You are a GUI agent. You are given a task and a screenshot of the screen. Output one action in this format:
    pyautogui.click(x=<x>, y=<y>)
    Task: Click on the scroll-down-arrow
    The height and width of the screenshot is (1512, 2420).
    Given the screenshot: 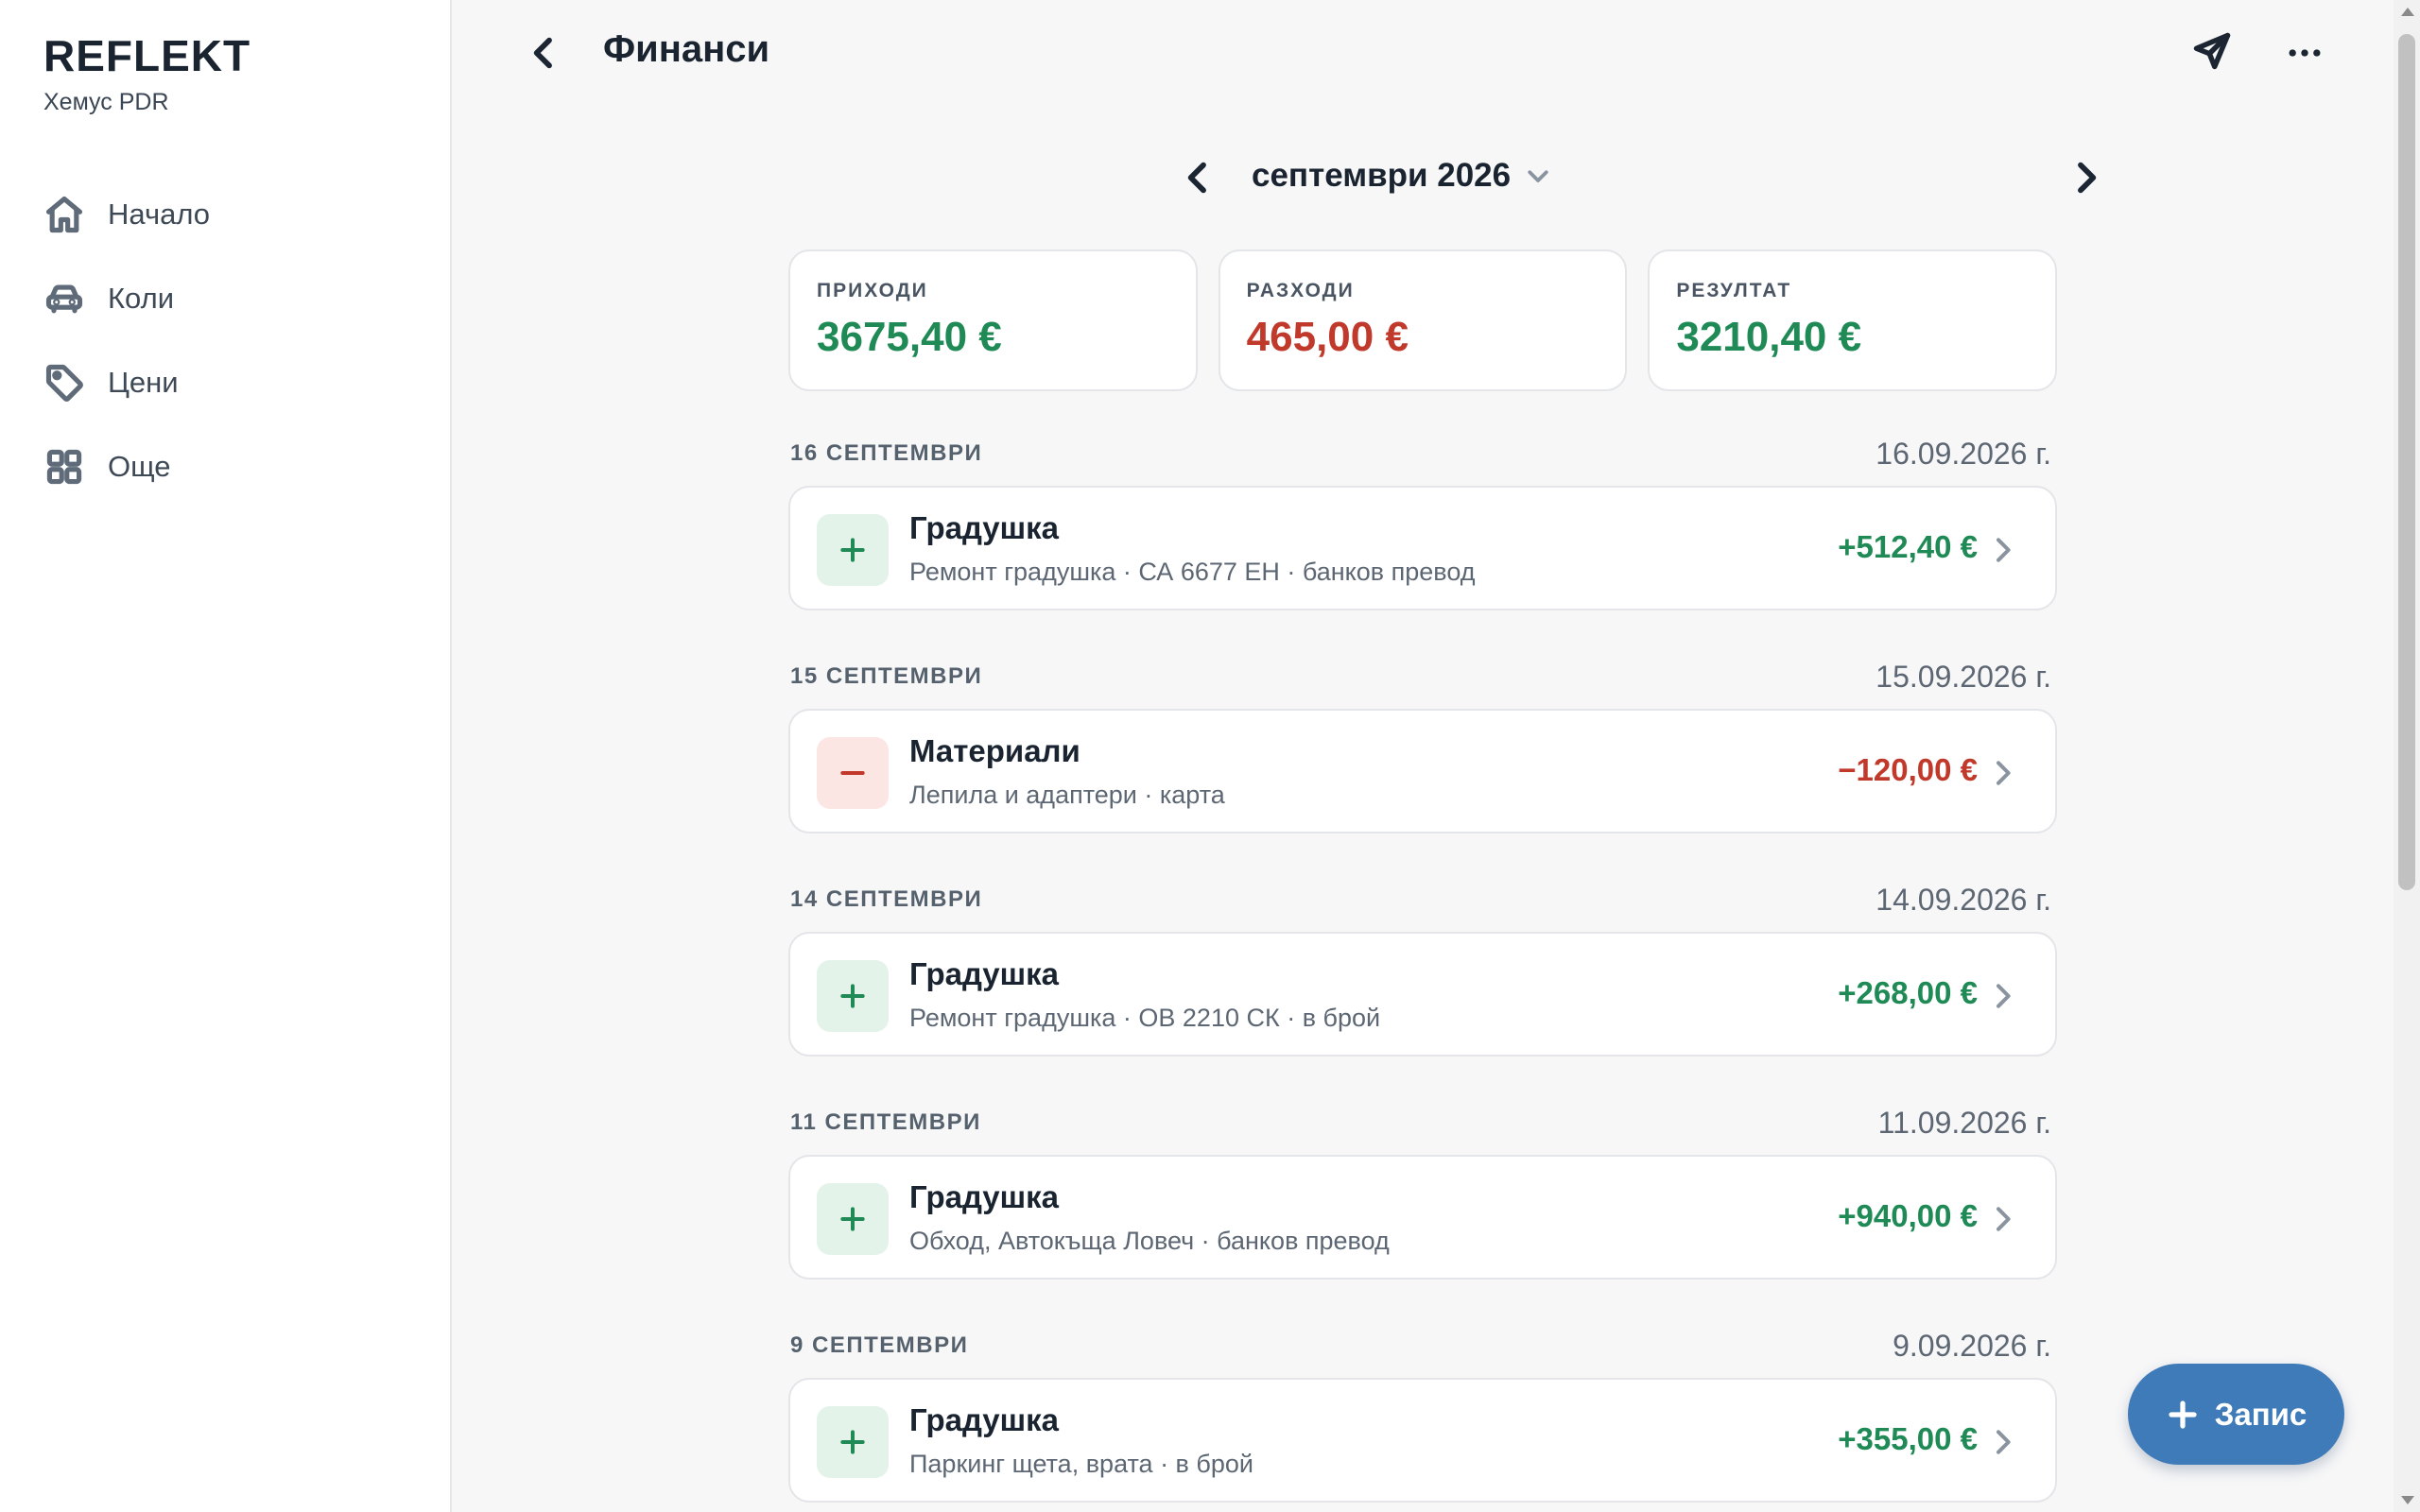 What is the action you would take?
    pyautogui.click(x=2408, y=1500)
    